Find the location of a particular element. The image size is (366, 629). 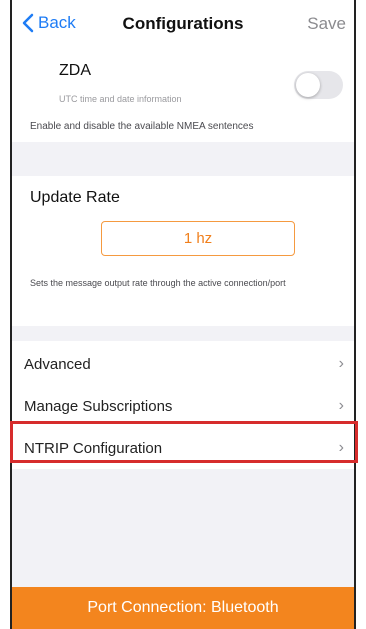

menu-item-label: Manage Subscriptions is located at coordinates (98, 406).